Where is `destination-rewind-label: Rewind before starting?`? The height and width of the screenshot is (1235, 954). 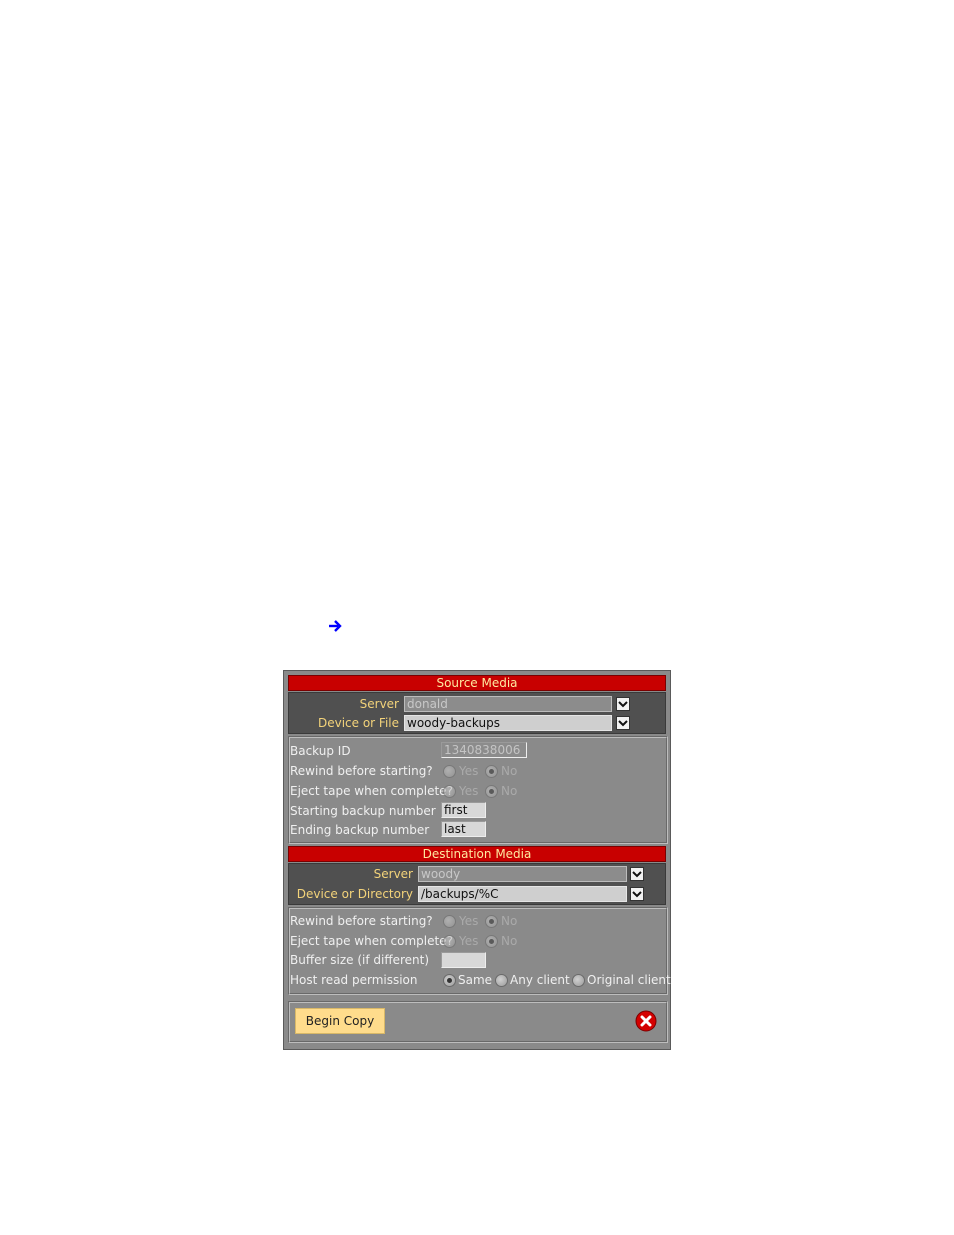 destination-rewind-label: Rewind before starting? is located at coordinates (361, 921).